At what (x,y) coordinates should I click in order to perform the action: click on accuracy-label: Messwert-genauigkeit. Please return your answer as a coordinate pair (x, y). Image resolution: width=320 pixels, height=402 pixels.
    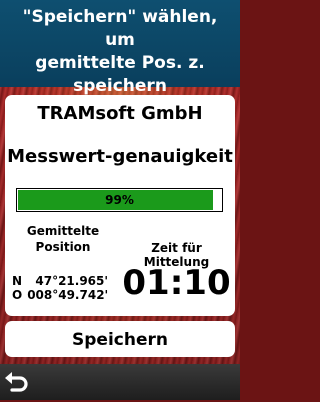
    Looking at the image, I should click on (120, 156).